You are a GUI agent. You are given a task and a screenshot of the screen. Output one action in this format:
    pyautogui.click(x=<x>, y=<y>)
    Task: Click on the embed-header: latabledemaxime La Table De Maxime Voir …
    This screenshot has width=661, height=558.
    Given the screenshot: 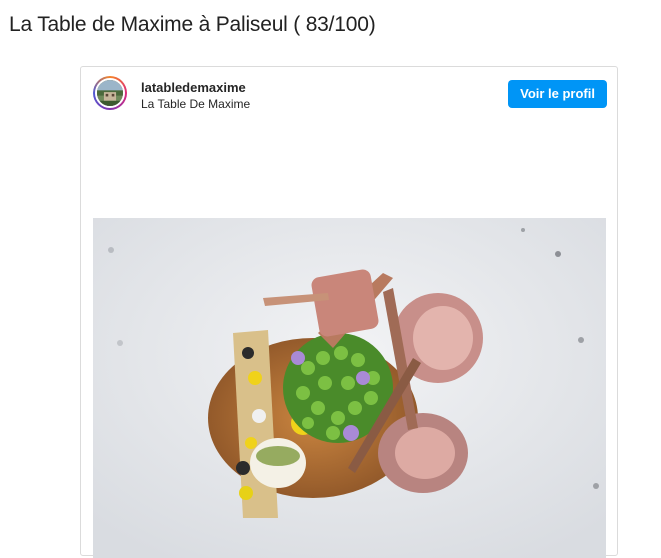 What is the action you would take?
    pyautogui.click(x=349, y=95)
    